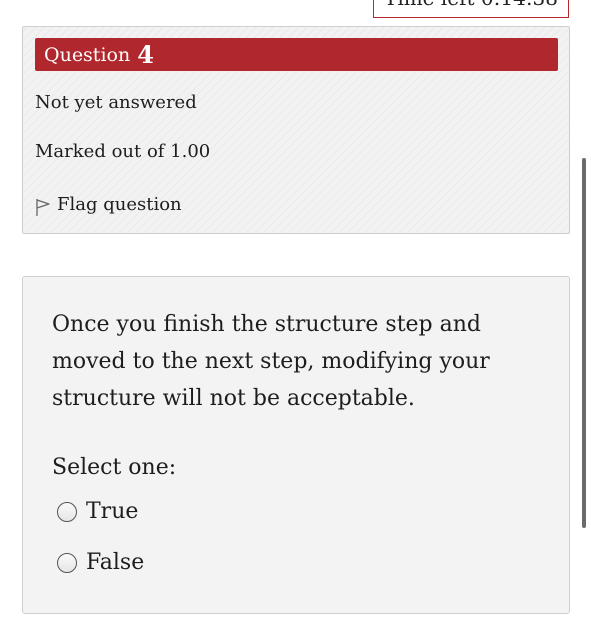 This screenshot has height=618, width=591. Describe the element at coordinates (471, 5) in the screenshot. I see `timer-text: Time left 0:14:38` at that location.